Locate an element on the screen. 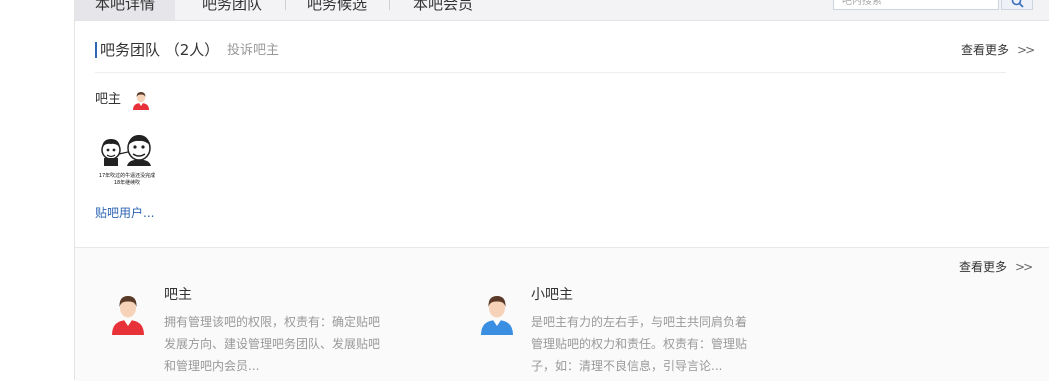 The height and width of the screenshot is (381, 1049). owner-avatar-icon is located at coordinates (141, 101).